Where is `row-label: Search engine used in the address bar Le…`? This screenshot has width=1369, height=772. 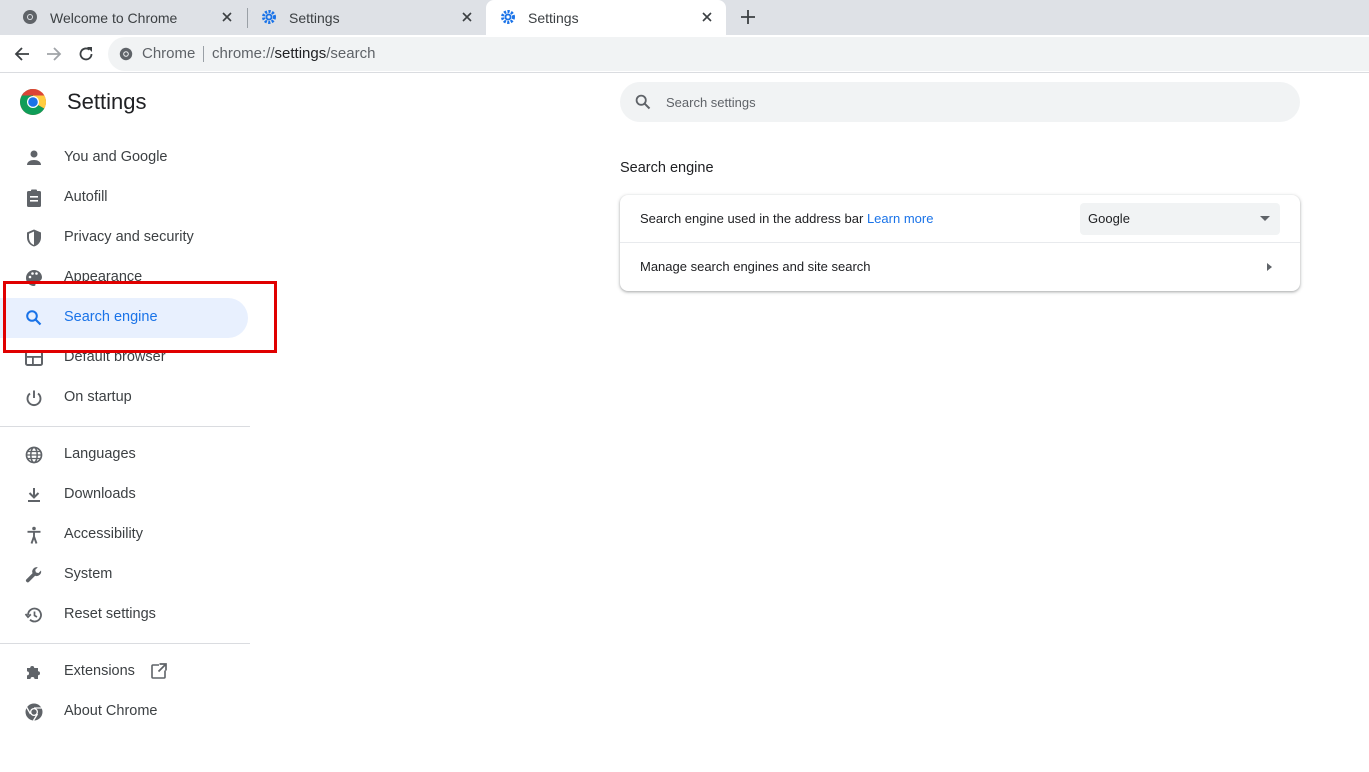
row-label: Search engine used in the address bar Le… is located at coordinates (786, 218).